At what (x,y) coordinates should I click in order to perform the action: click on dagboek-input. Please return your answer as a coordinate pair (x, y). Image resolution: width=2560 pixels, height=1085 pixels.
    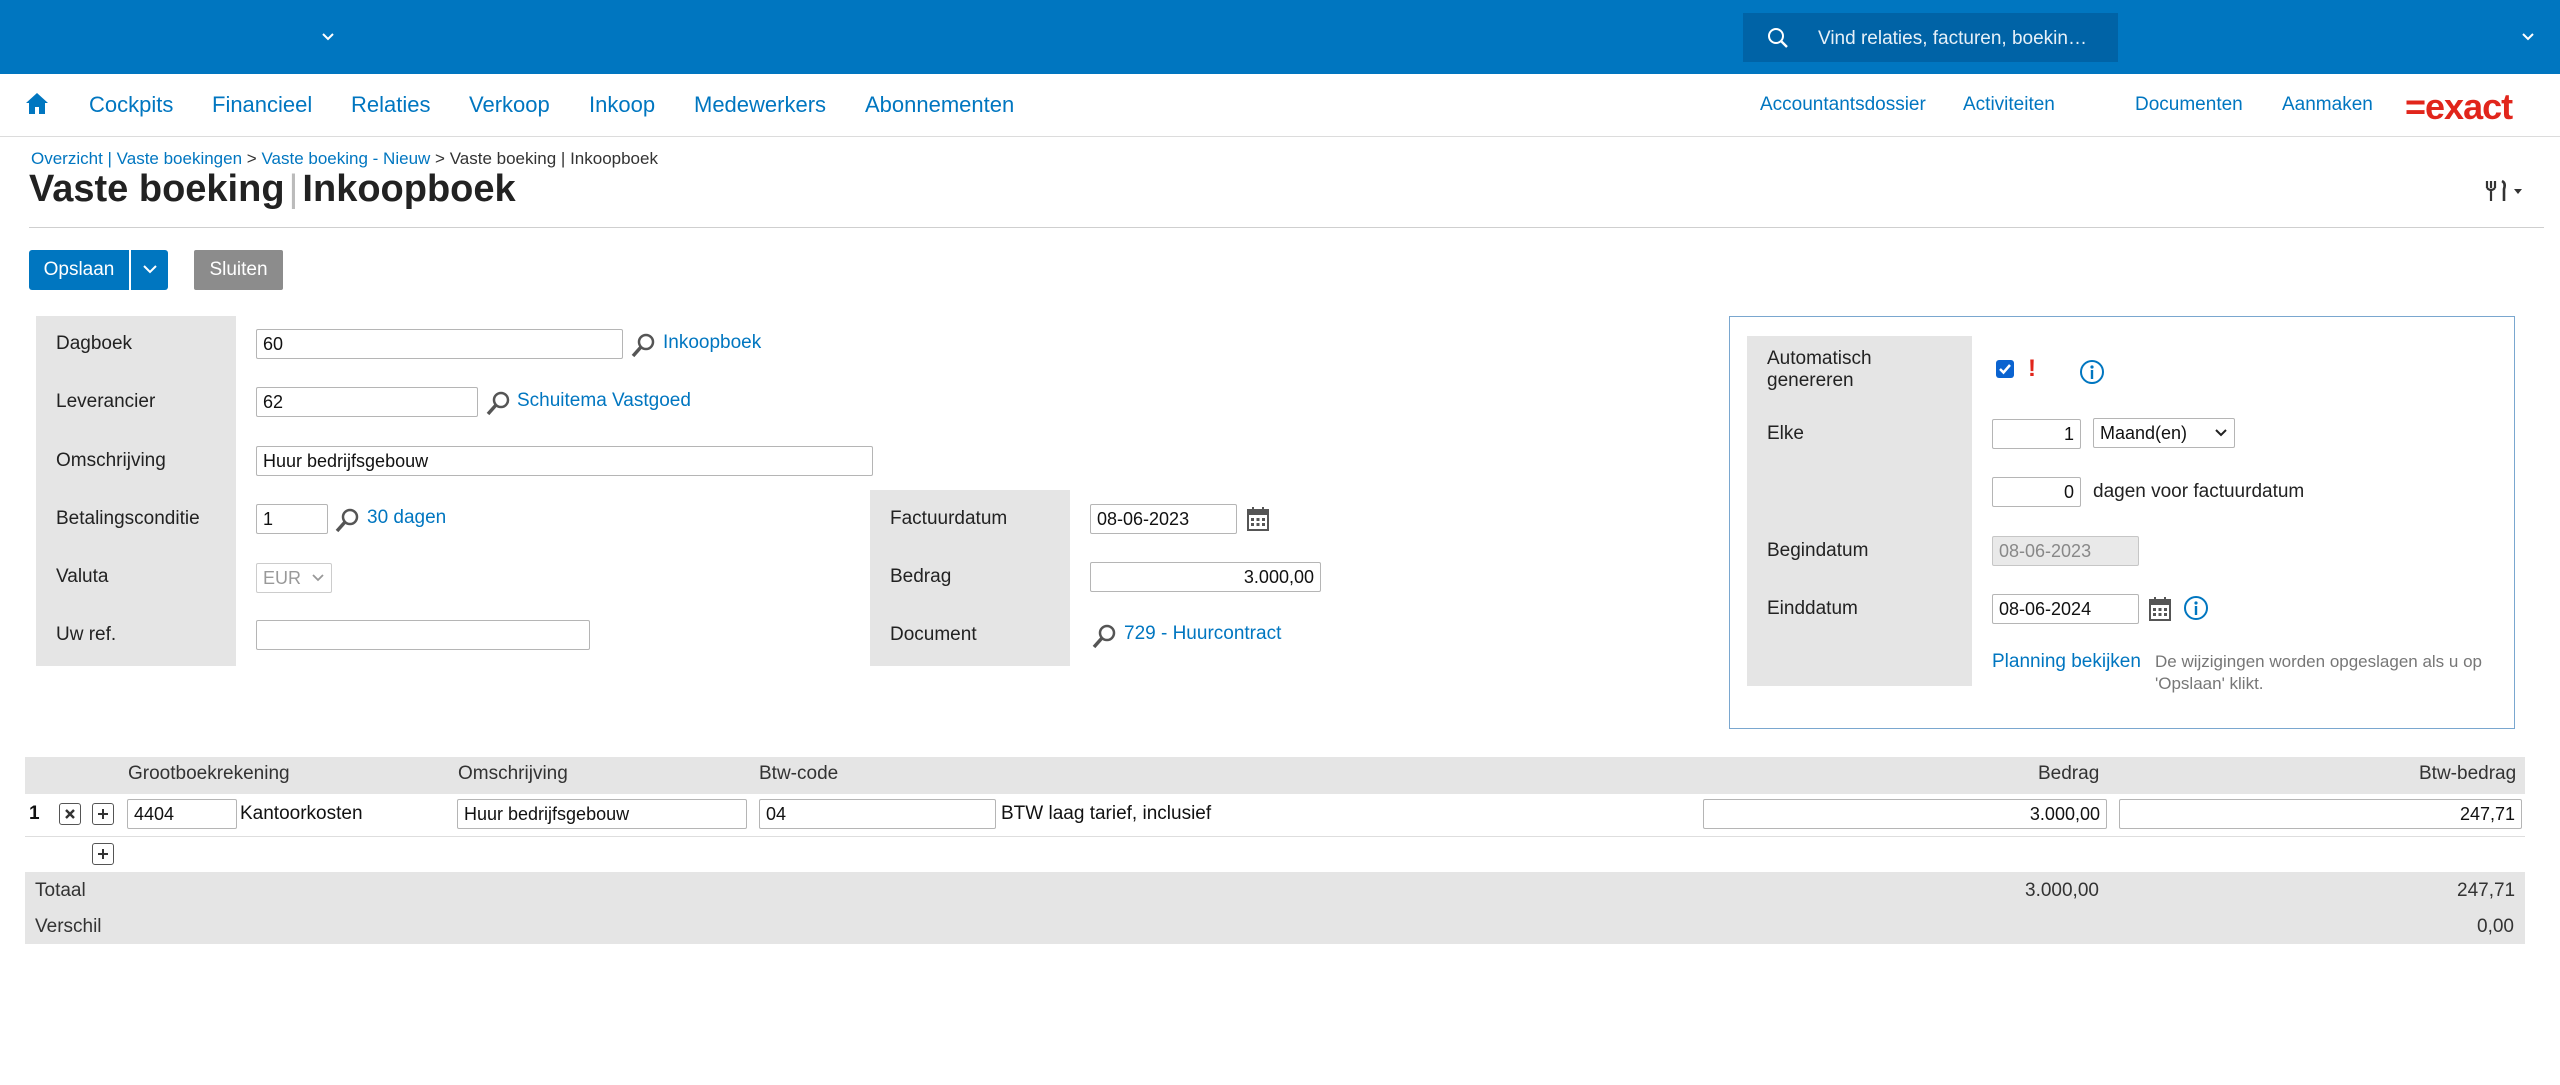
    Looking at the image, I should click on (439, 344).